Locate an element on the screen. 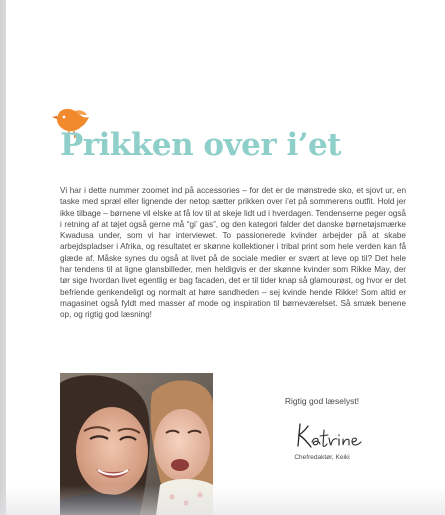 The image size is (445, 515). greeting-text: Rigtig god læselyst! is located at coordinates (322, 401).